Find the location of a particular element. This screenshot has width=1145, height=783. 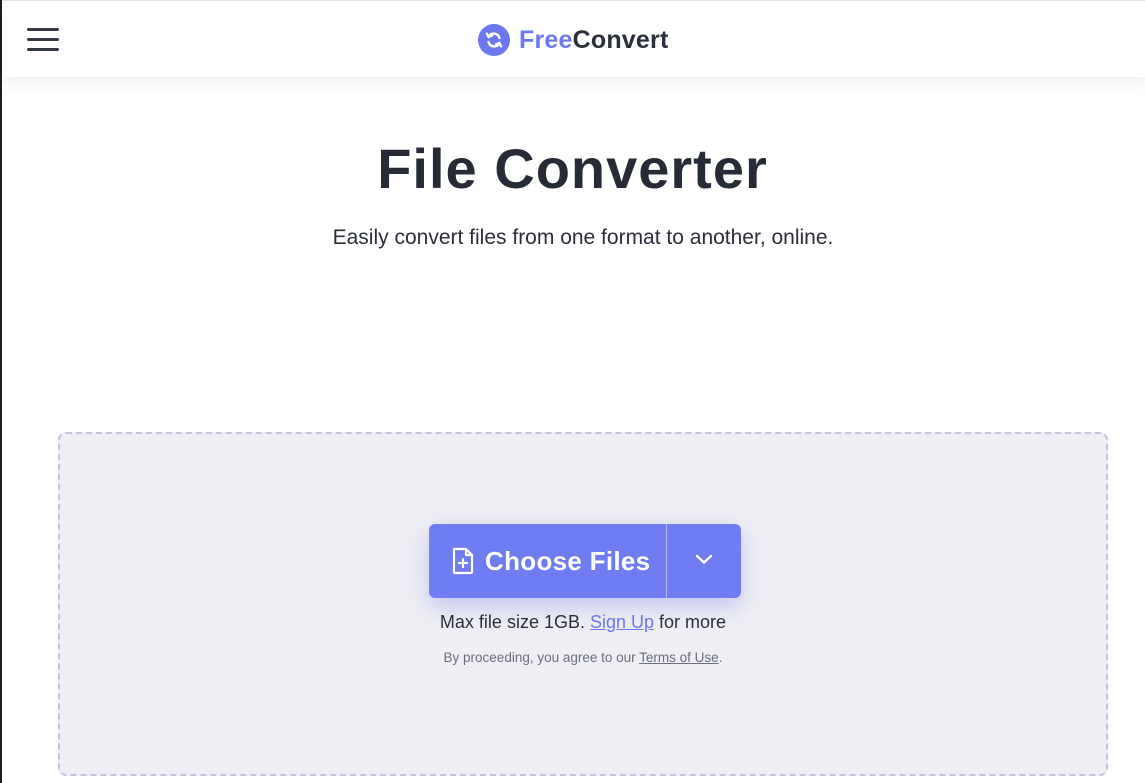

site-header: FreeConvert is located at coordinates (573, 38).